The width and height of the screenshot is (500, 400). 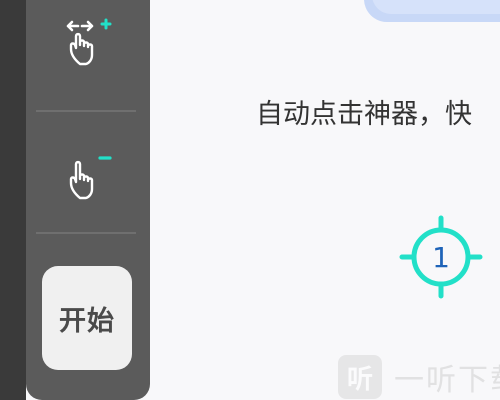 What do you see at coordinates (447, 380) in the screenshot?
I see `watermark-text: 一听下载` at bounding box center [447, 380].